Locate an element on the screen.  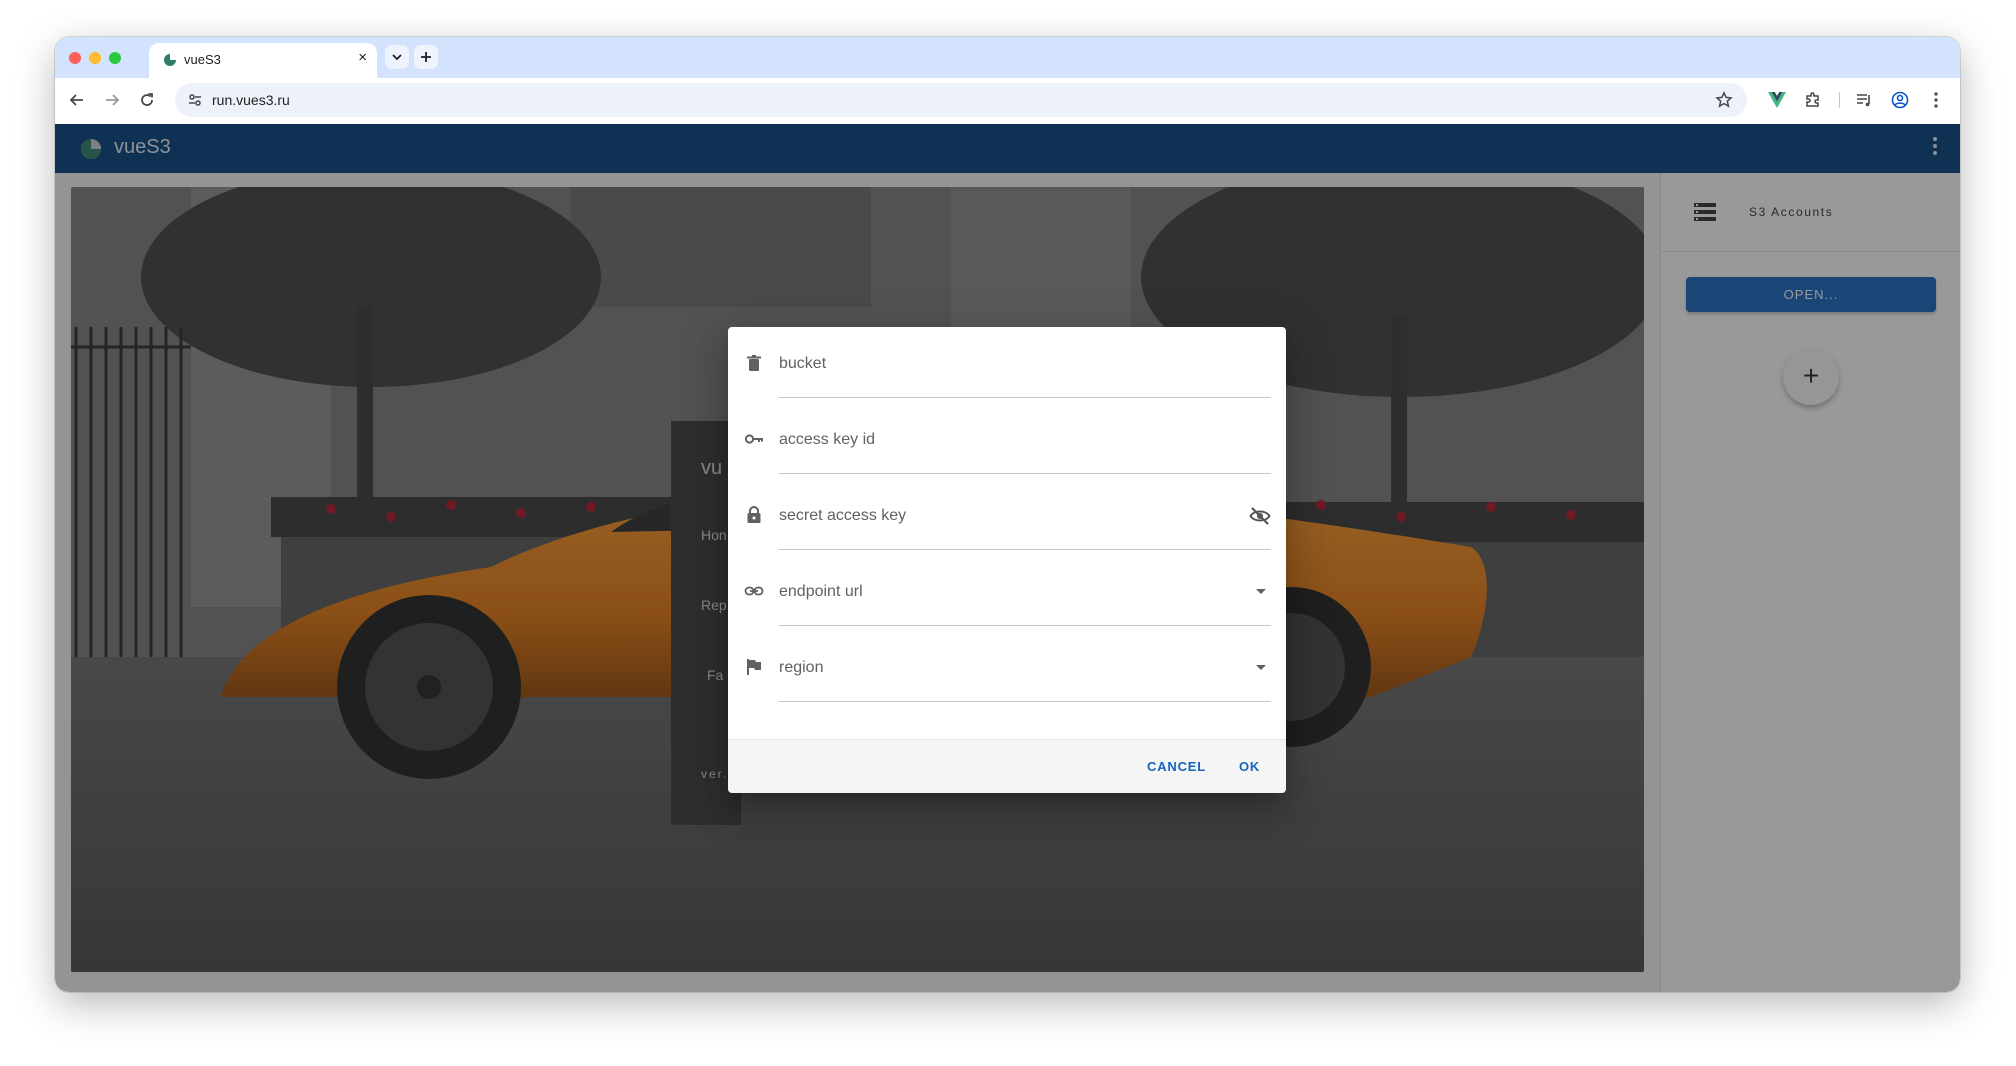
flag-icon is located at coordinates (754, 667).